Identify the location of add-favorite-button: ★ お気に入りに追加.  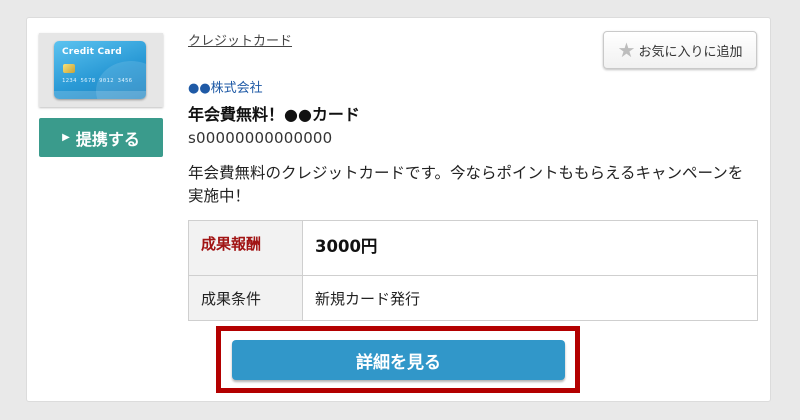
(680, 50).